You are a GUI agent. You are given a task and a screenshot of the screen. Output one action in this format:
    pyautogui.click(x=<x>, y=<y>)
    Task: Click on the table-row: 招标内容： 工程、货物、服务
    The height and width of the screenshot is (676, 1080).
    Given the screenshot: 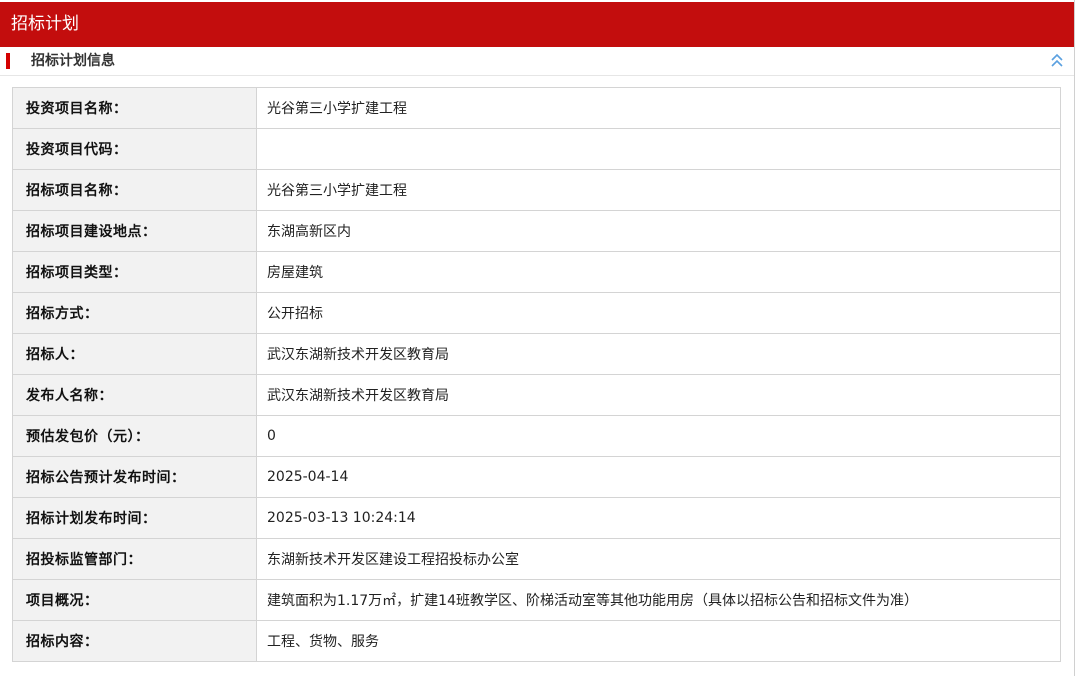 What is the action you would take?
    pyautogui.click(x=536, y=641)
    